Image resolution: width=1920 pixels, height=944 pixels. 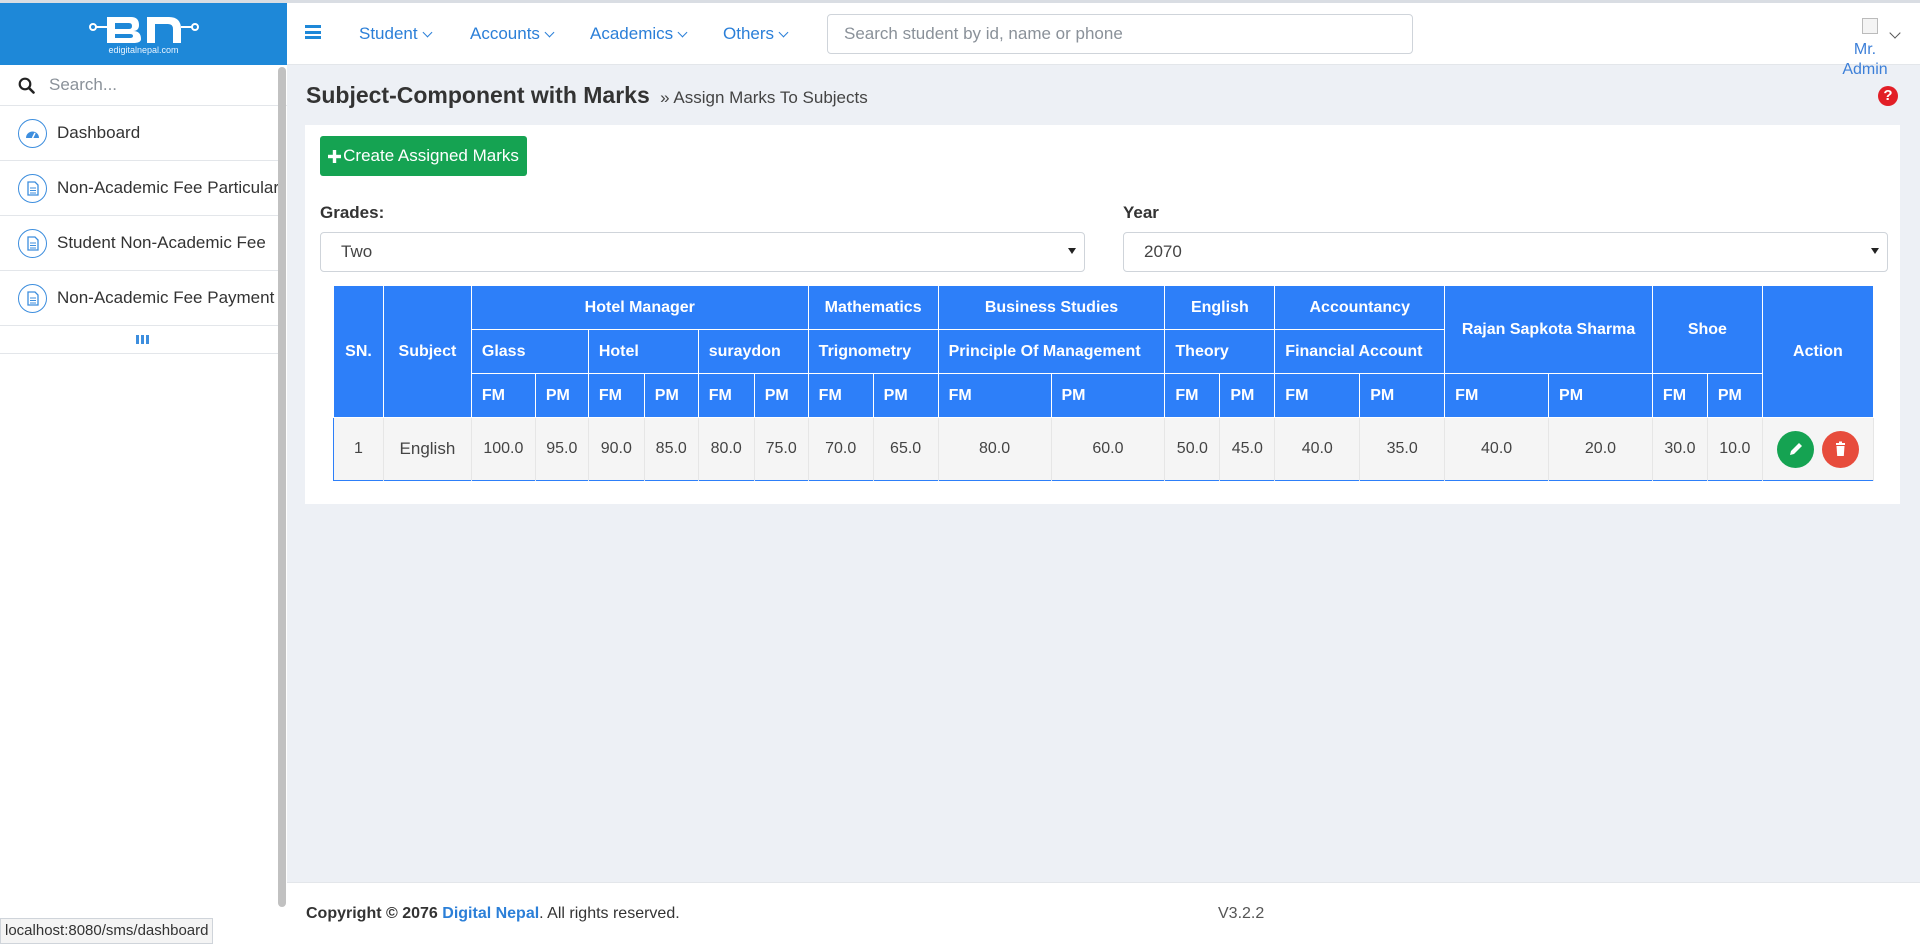 I want to click on copyright-prefix: Copyright © 2076, so click(x=374, y=913).